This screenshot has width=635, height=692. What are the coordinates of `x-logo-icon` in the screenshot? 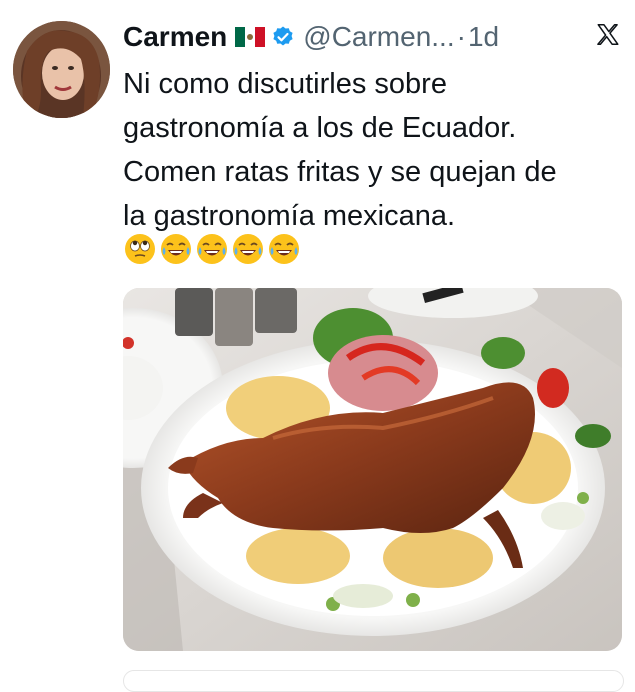 It's located at (608, 35).